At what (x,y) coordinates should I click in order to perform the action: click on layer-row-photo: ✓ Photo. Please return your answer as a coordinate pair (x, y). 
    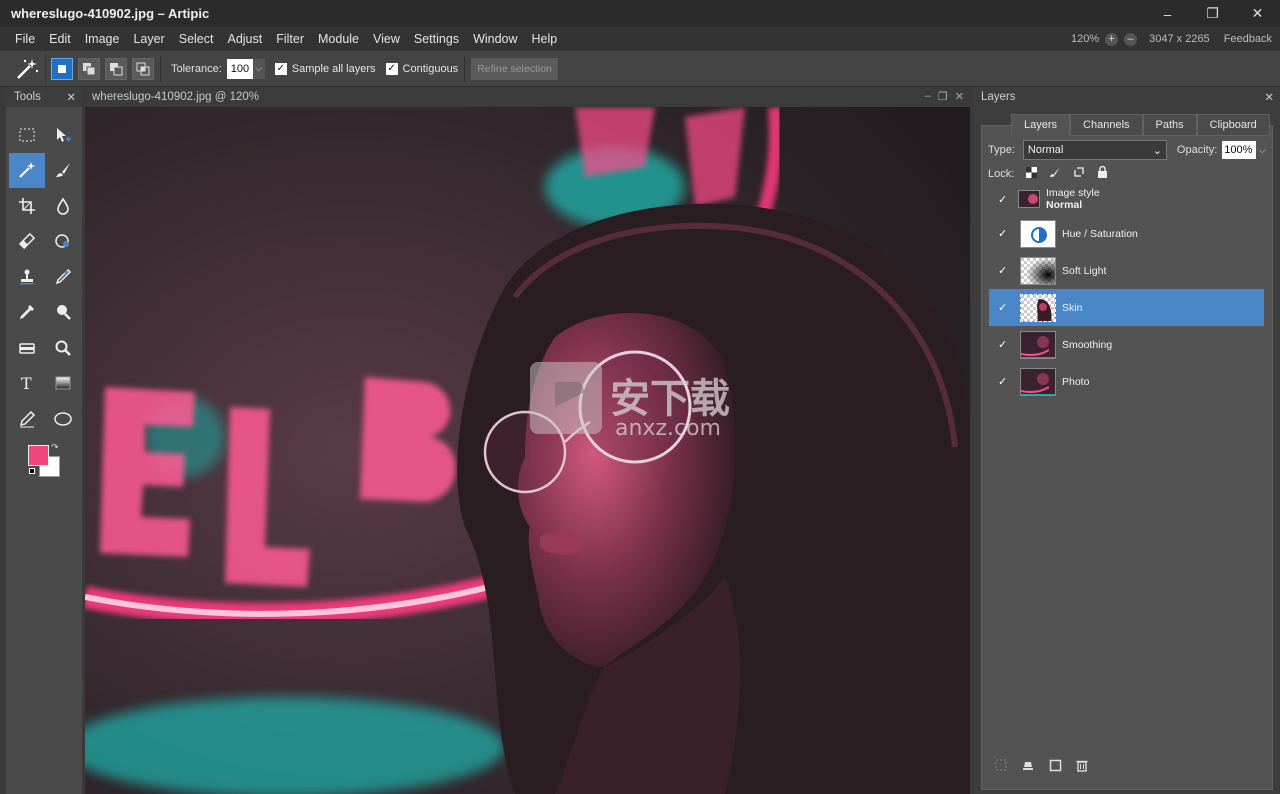
    Looking at the image, I should click on (1126, 381).